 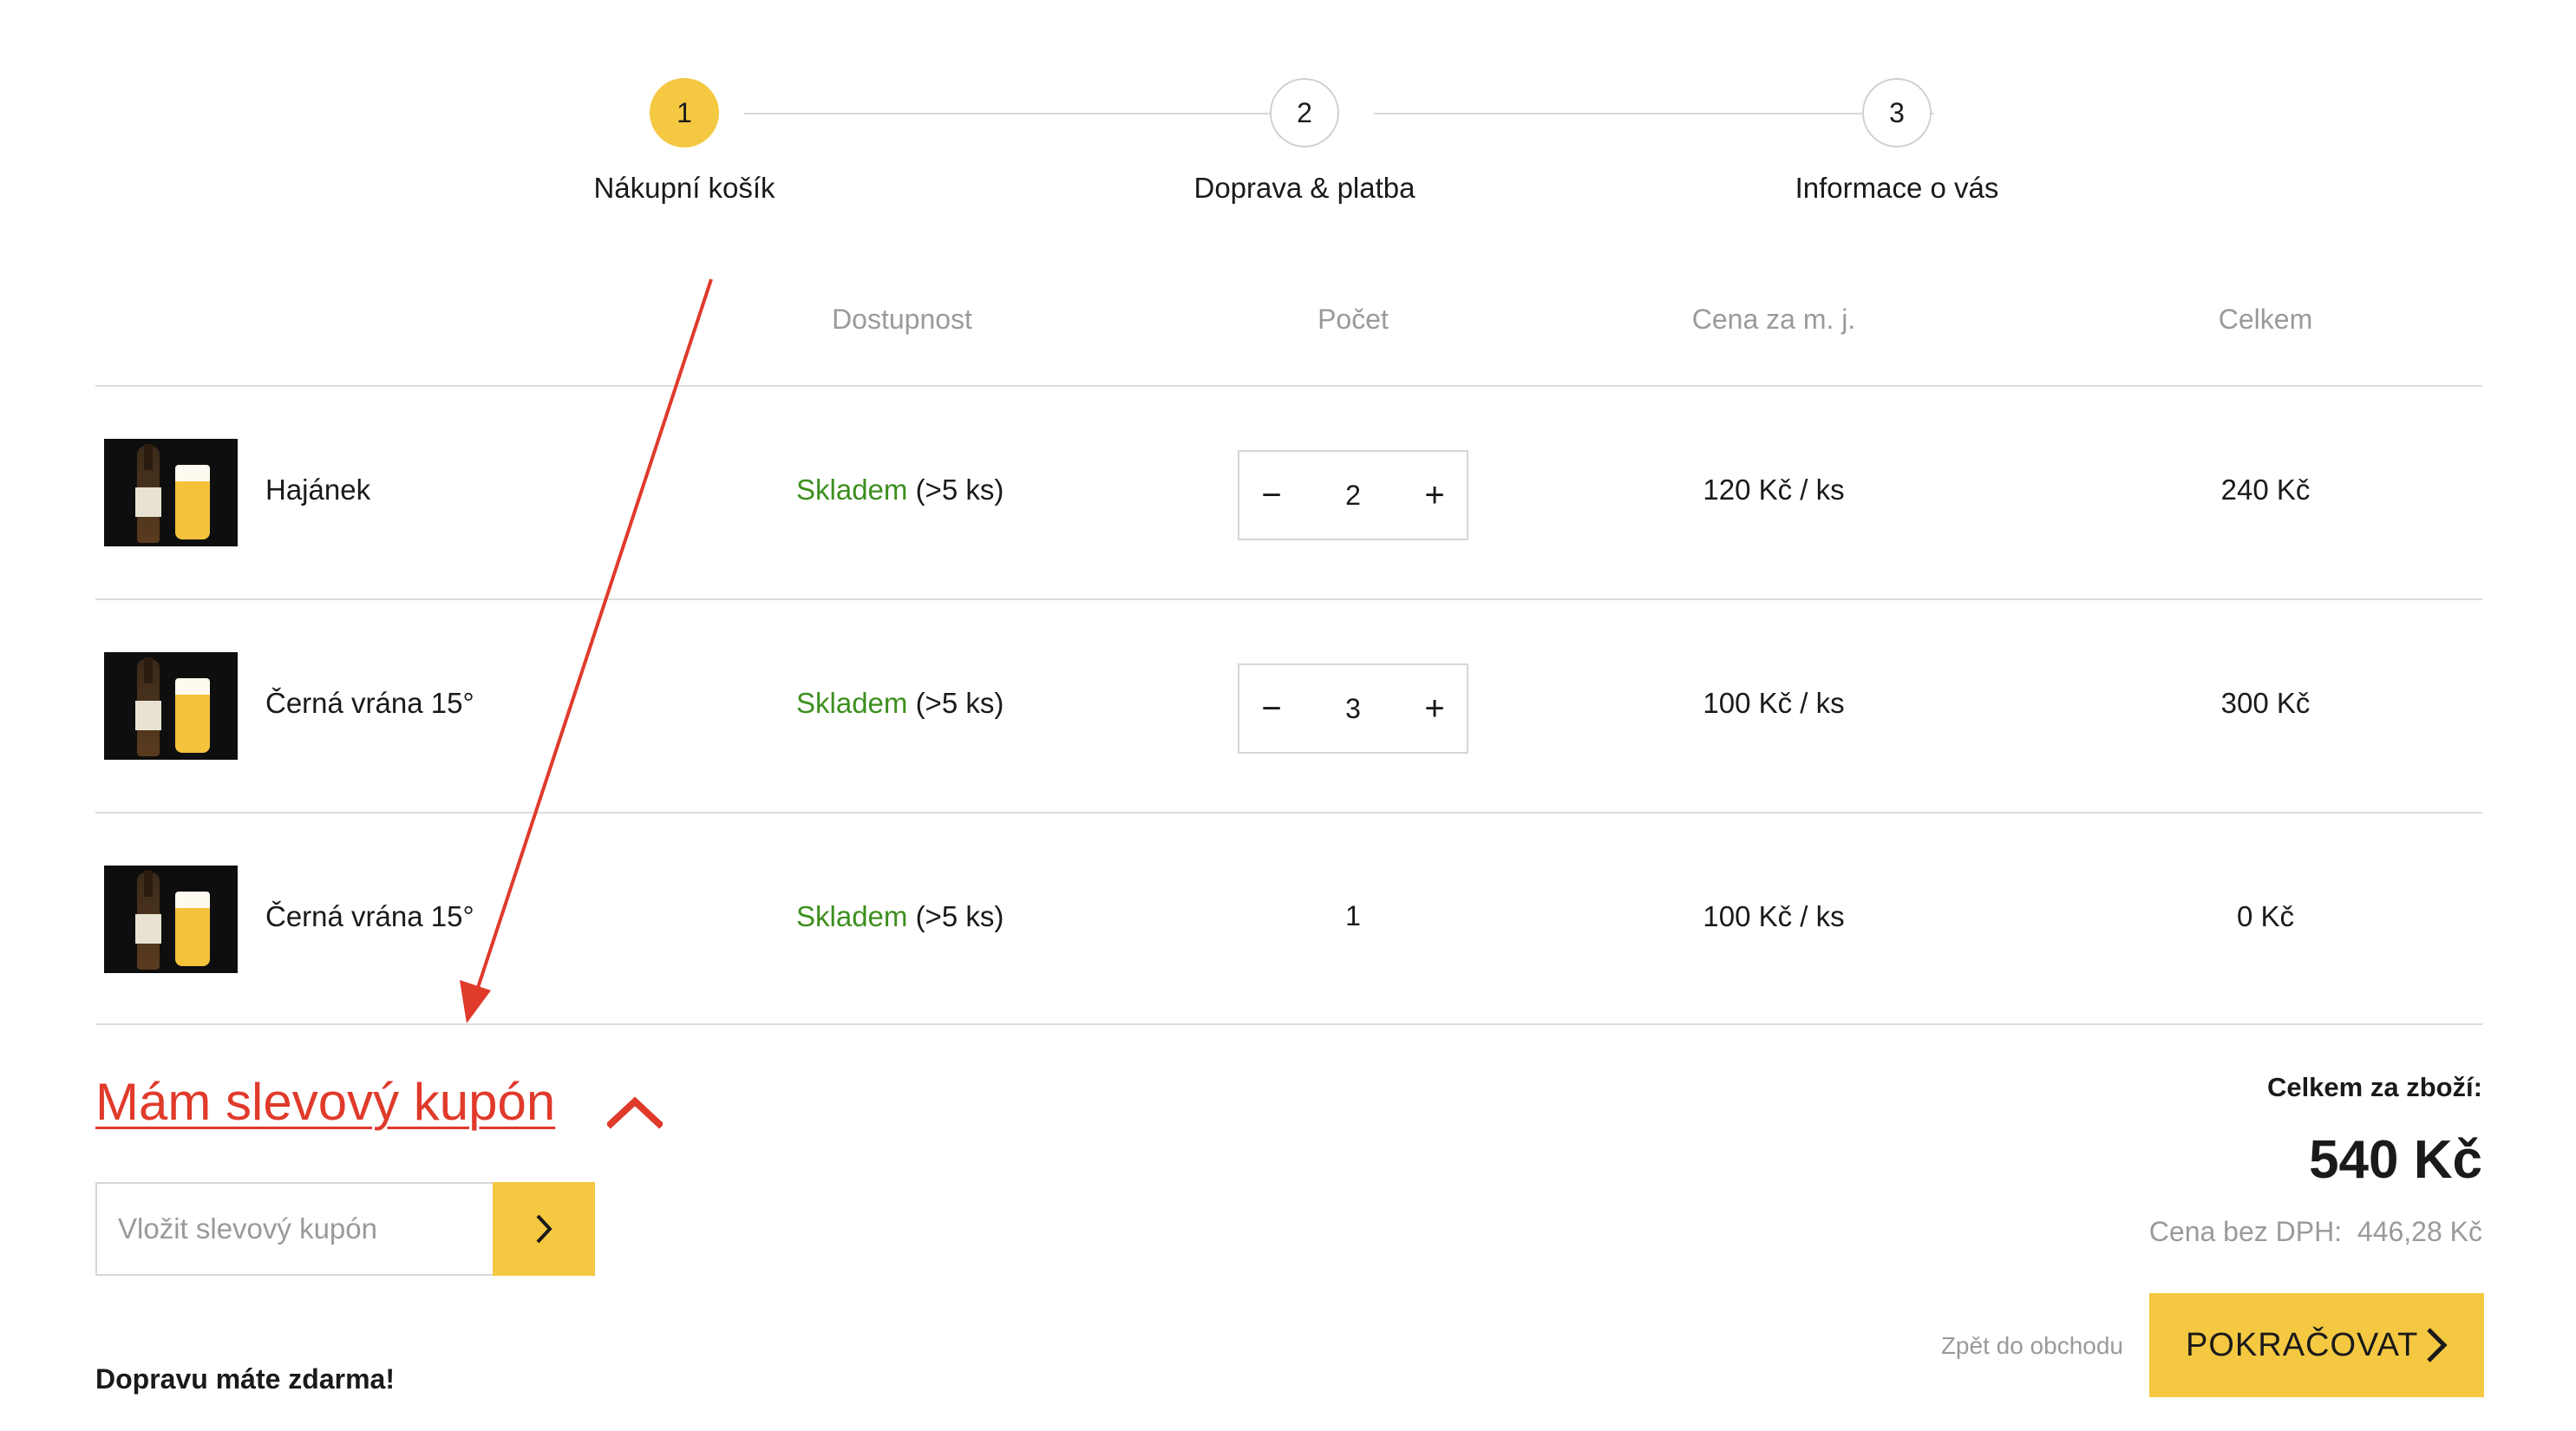 I want to click on step-1-number: 1, so click(x=684, y=112).